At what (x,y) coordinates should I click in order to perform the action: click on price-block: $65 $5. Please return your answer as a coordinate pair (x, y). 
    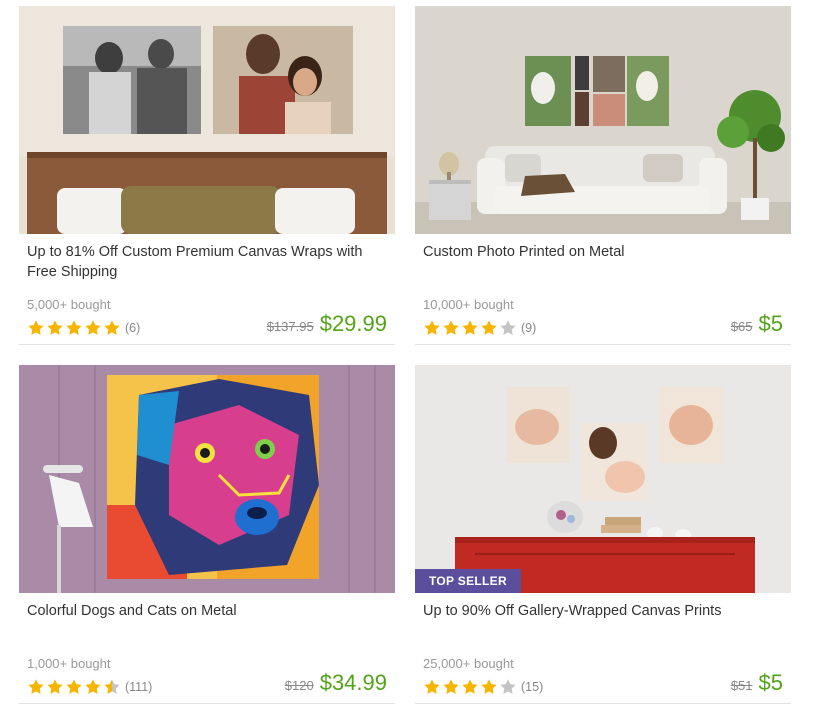
    Looking at the image, I should click on (757, 324).